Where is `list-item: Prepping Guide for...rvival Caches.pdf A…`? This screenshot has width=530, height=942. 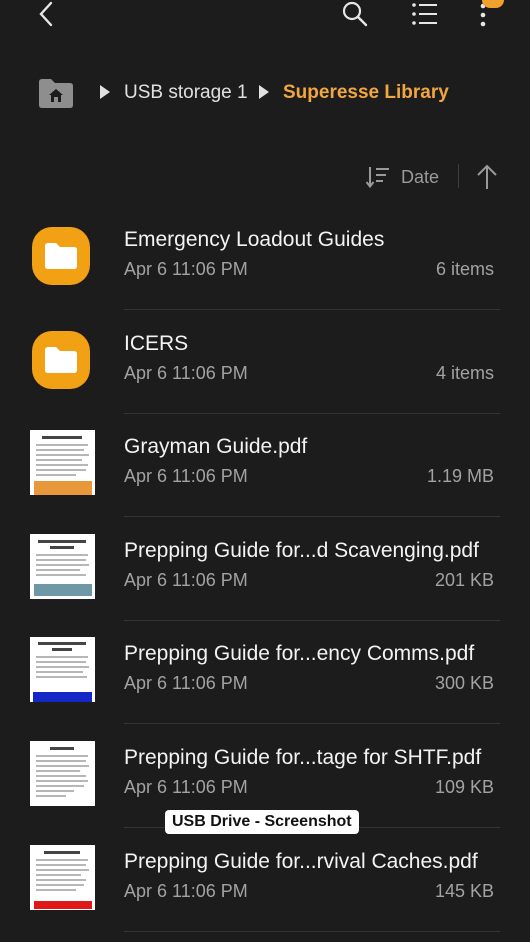
list-item: Prepping Guide for...rvival Caches.pdf A… is located at coordinates (265, 880).